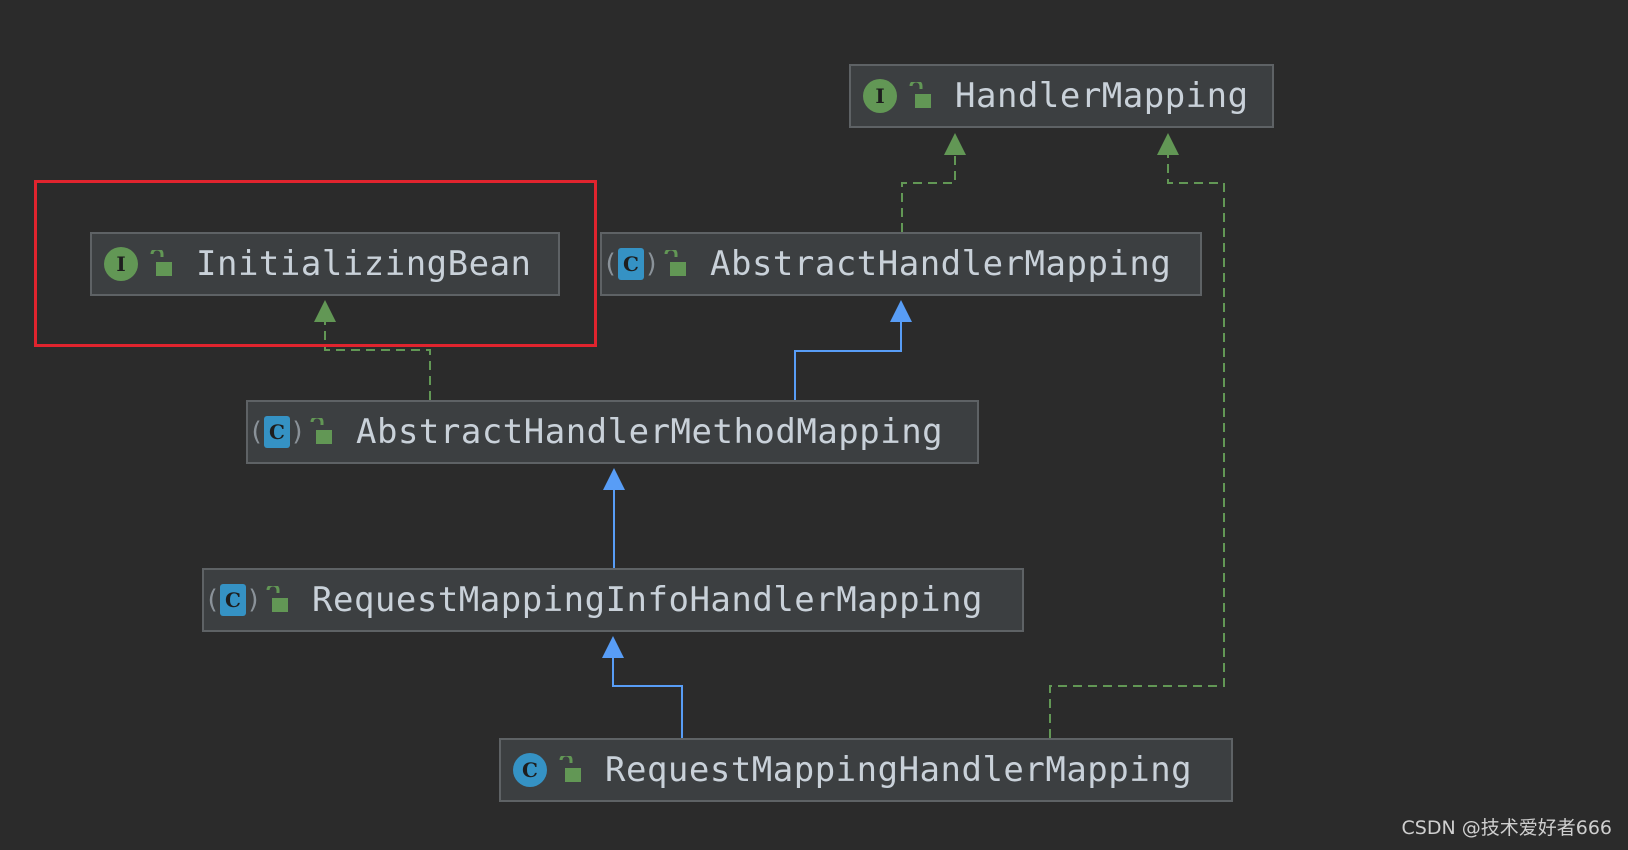  What do you see at coordinates (928, 193) in the screenshot?
I see `edge-implements-abstracthandlermapping-handlermapping` at bounding box center [928, 193].